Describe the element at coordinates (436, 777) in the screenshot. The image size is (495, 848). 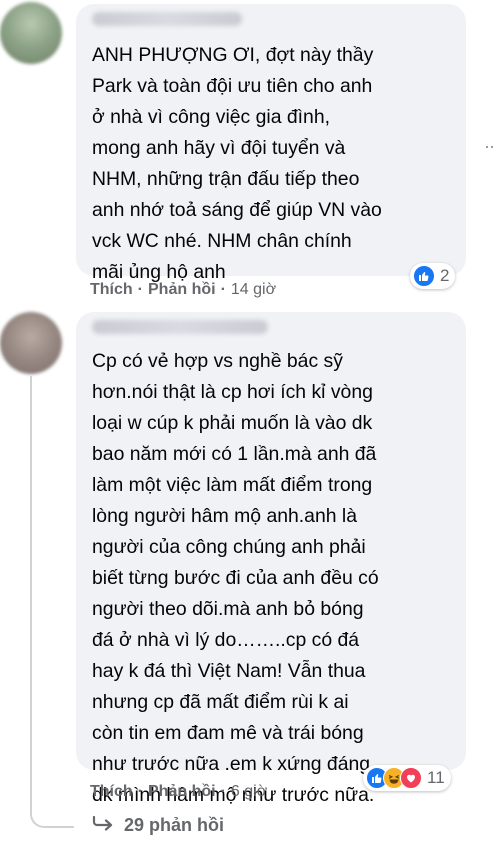
I see `reaction-count: 11` at that location.